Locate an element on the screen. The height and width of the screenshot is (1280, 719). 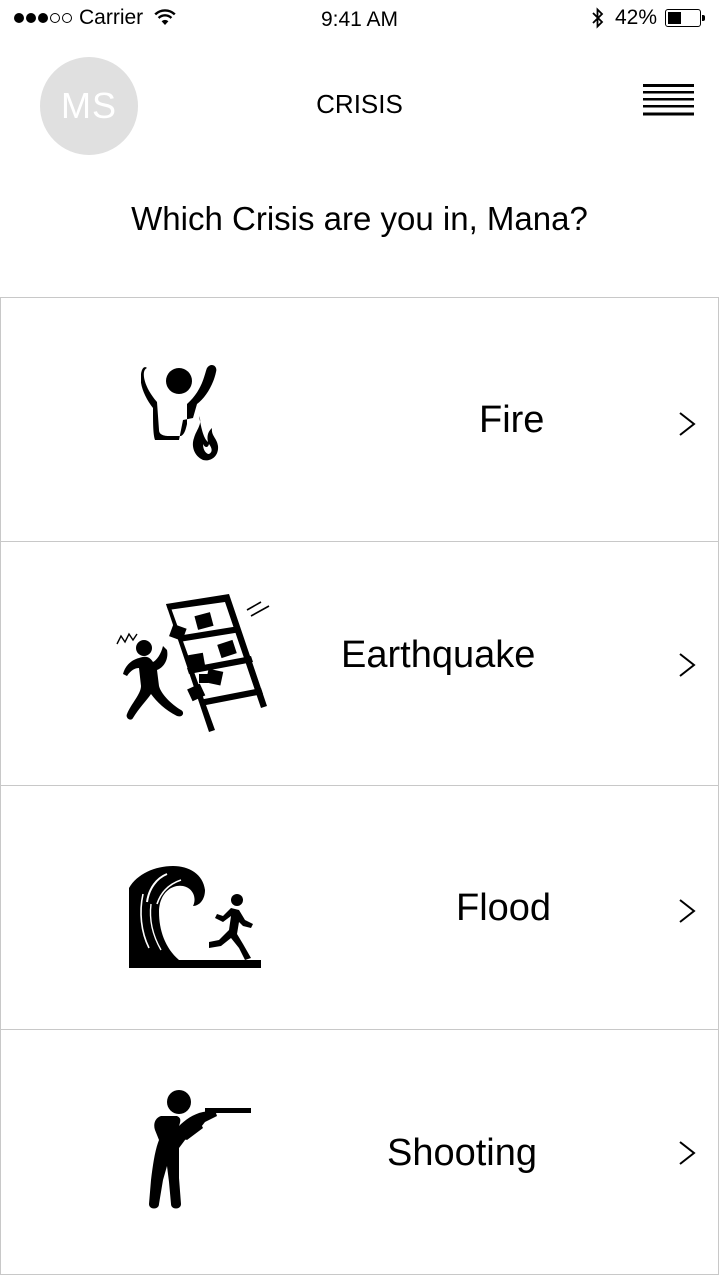
earthquake-shelf-icon is located at coordinates (193, 663).